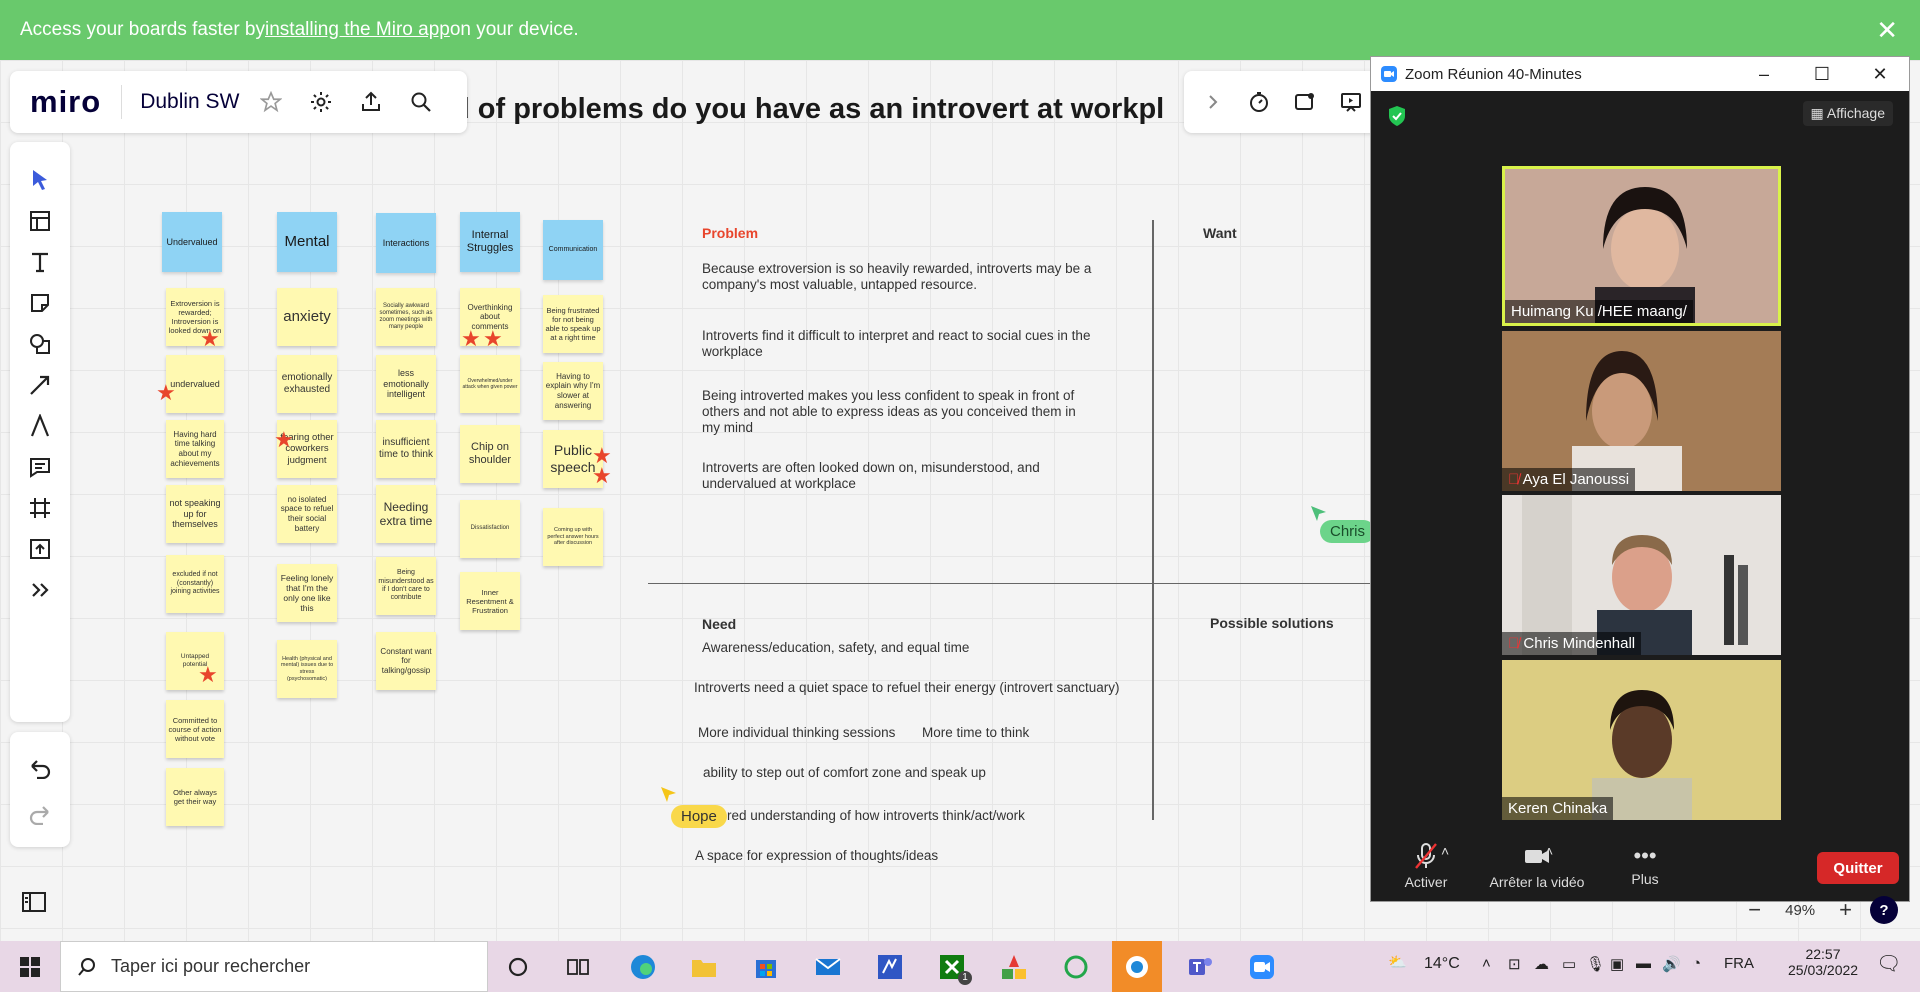 The height and width of the screenshot is (992, 1920). I want to click on clock: 22:57 25/03/2022, so click(1823, 962).